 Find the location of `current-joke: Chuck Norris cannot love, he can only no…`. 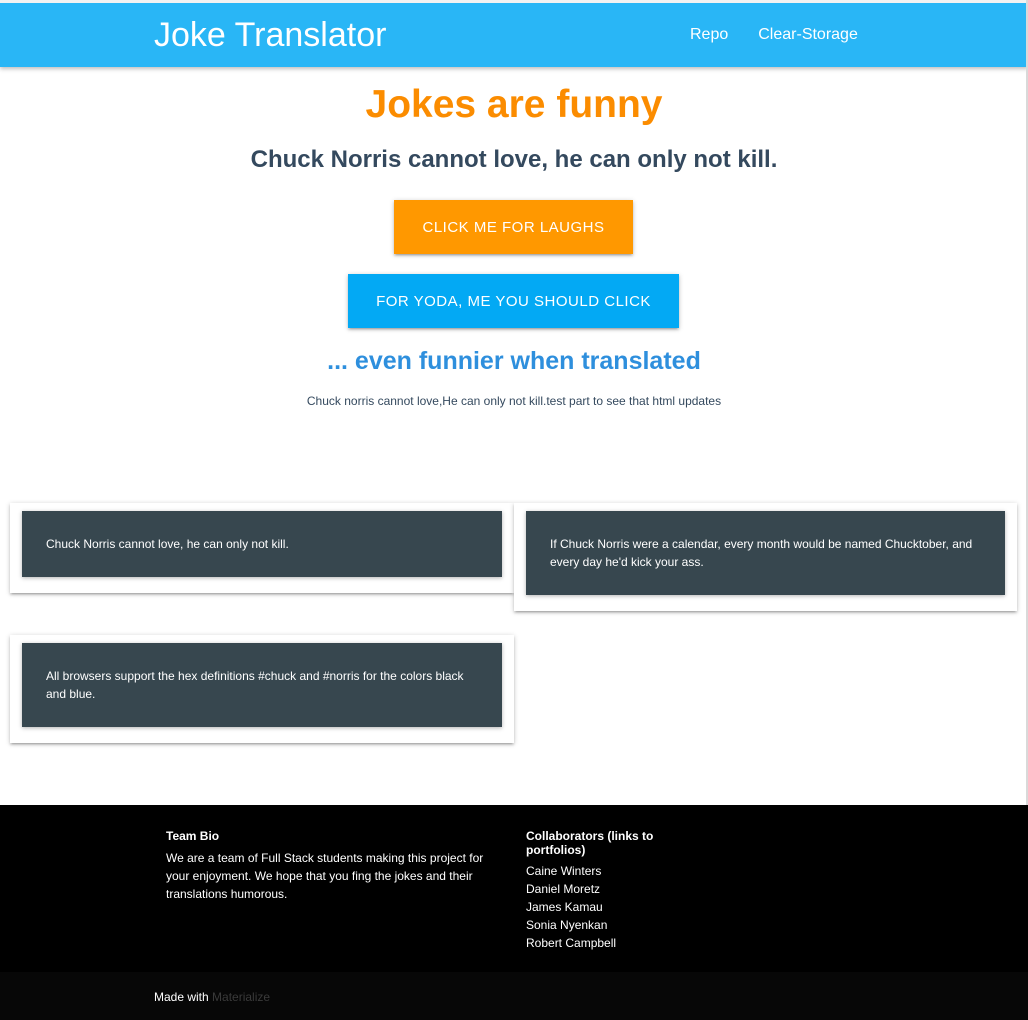

current-joke: Chuck Norris cannot love, he can only no… is located at coordinates (514, 159).